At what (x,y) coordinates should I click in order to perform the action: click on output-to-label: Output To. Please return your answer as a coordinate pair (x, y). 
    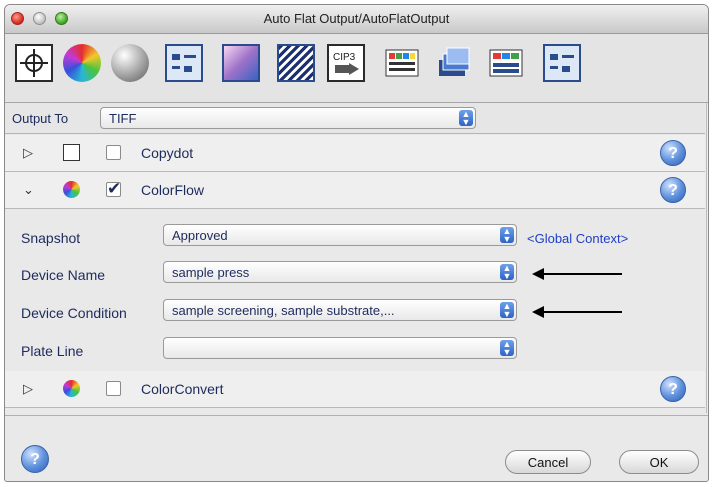
    Looking at the image, I should click on (40, 118).